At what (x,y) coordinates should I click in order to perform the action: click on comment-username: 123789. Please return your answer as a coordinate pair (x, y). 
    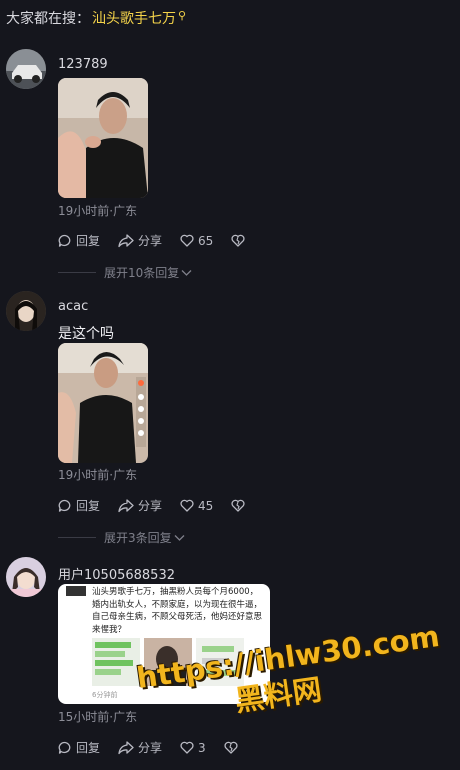
    Looking at the image, I should click on (83, 64).